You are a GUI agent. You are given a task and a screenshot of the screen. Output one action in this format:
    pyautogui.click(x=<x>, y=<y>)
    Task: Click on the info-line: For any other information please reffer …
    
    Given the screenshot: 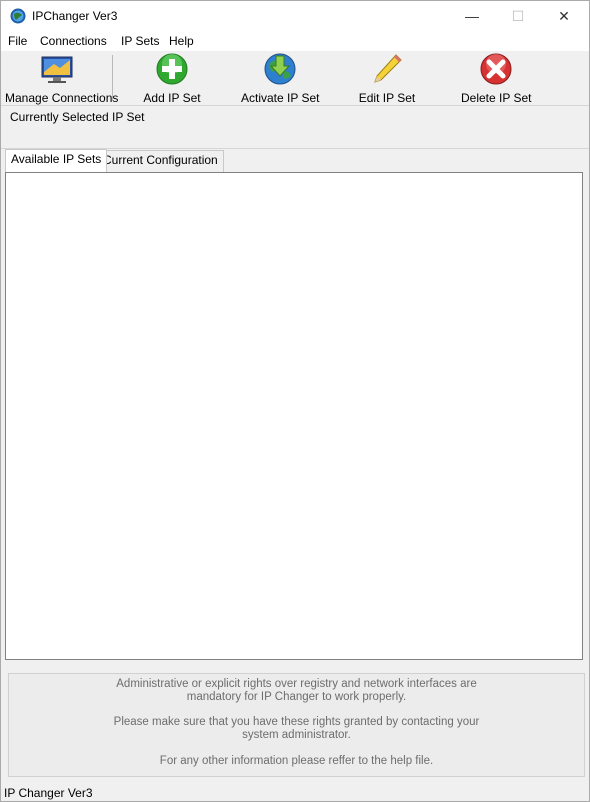 What is the action you would take?
    pyautogui.click(x=296, y=761)
    